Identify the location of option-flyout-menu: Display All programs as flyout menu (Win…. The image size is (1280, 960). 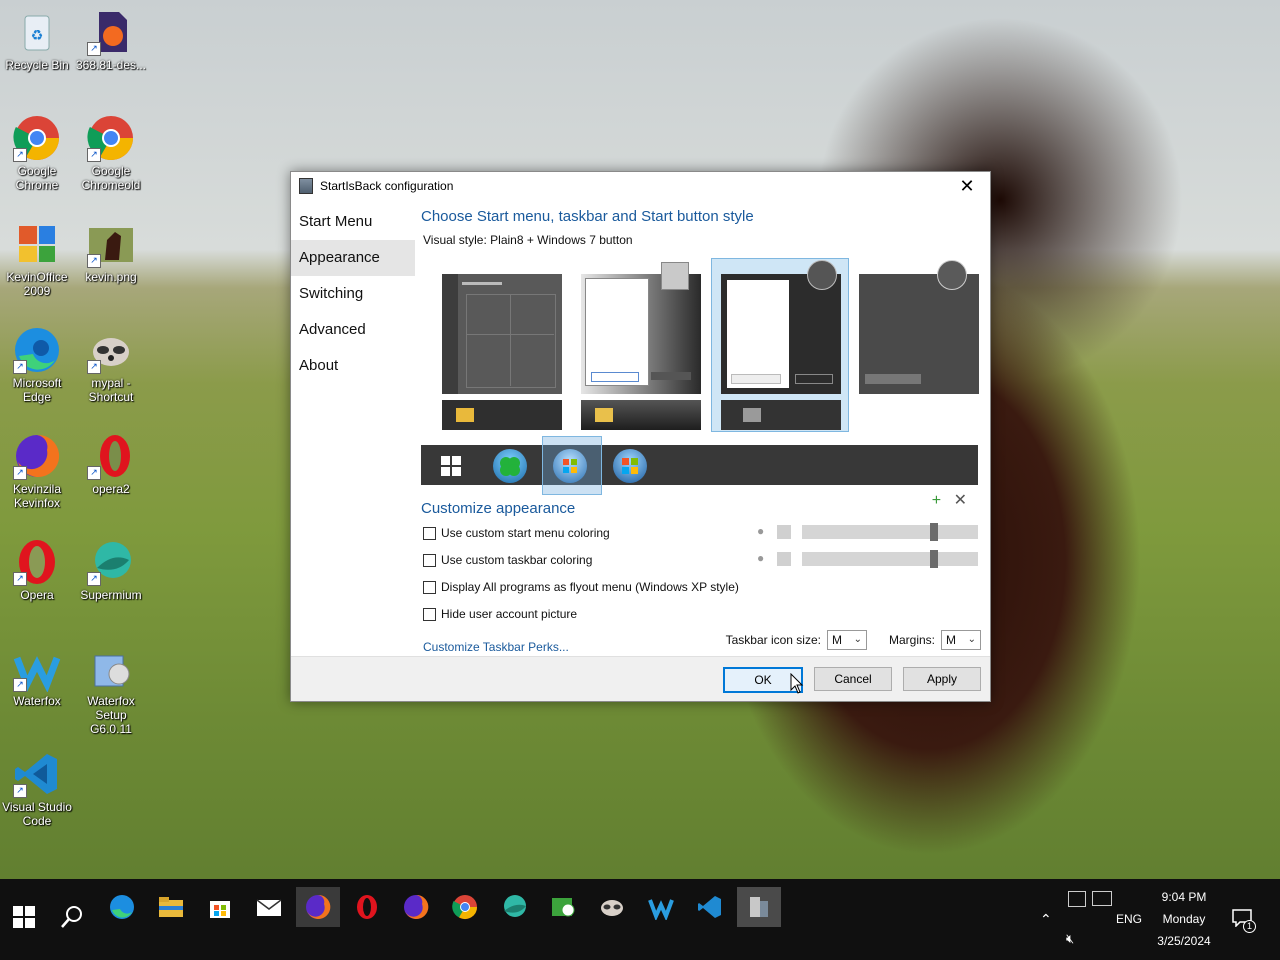
(581, 587).